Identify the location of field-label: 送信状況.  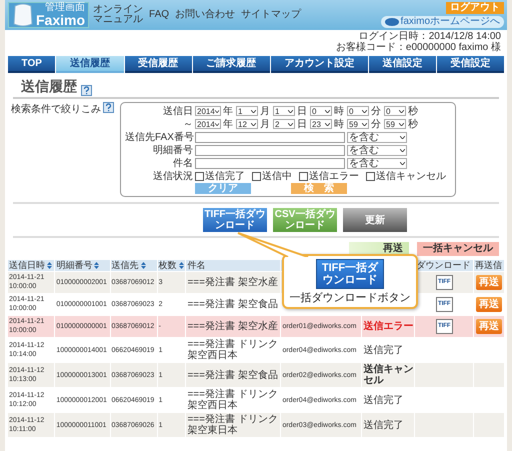
(172, 176).